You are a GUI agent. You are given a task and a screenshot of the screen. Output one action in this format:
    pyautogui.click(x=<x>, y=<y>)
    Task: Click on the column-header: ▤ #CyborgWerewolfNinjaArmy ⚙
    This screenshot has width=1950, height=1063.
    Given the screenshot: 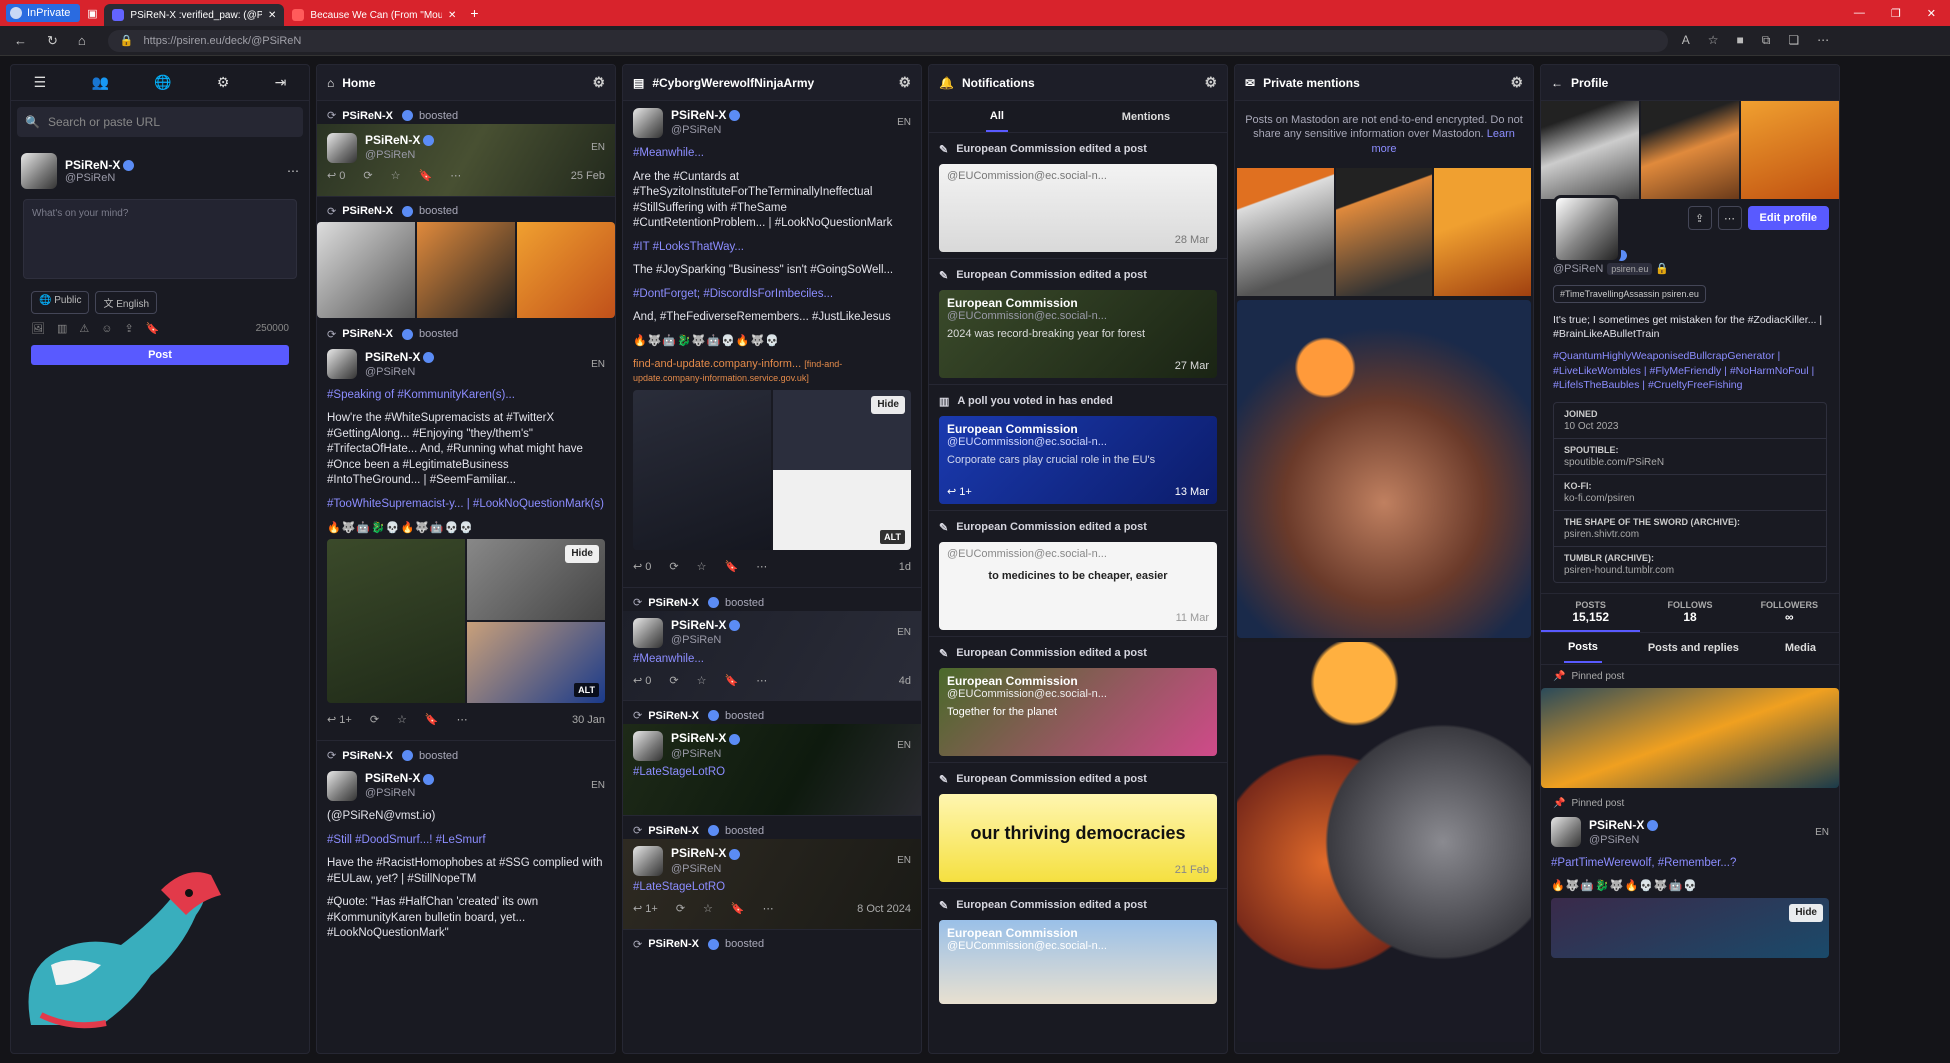 What is the action you would take?
    pyautogui.click(x=772, y=83)
    